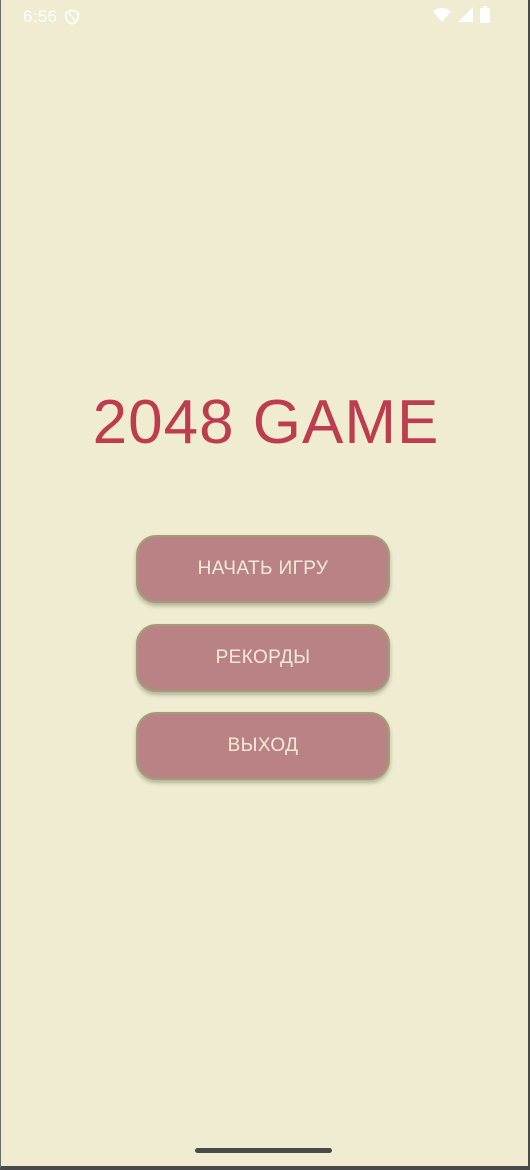  What do you see at coordinates (266, 422) in the screenshot?
I see `game-title: 2048 GAME` at bounding box center [266, 422].